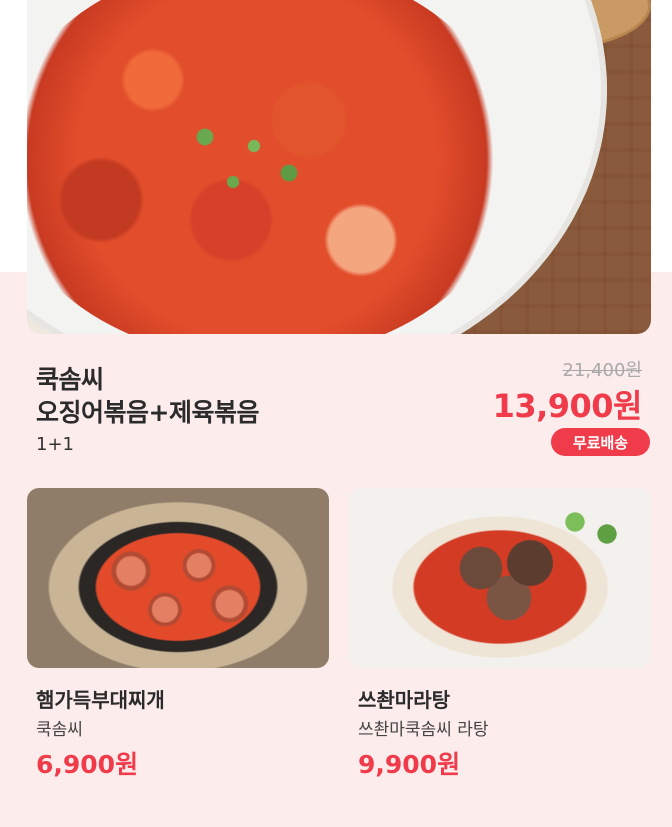 Image resolution: width=672 pixels, height=827 pixels. I want to click on sausage-stew-food-image, so click(182, 593).